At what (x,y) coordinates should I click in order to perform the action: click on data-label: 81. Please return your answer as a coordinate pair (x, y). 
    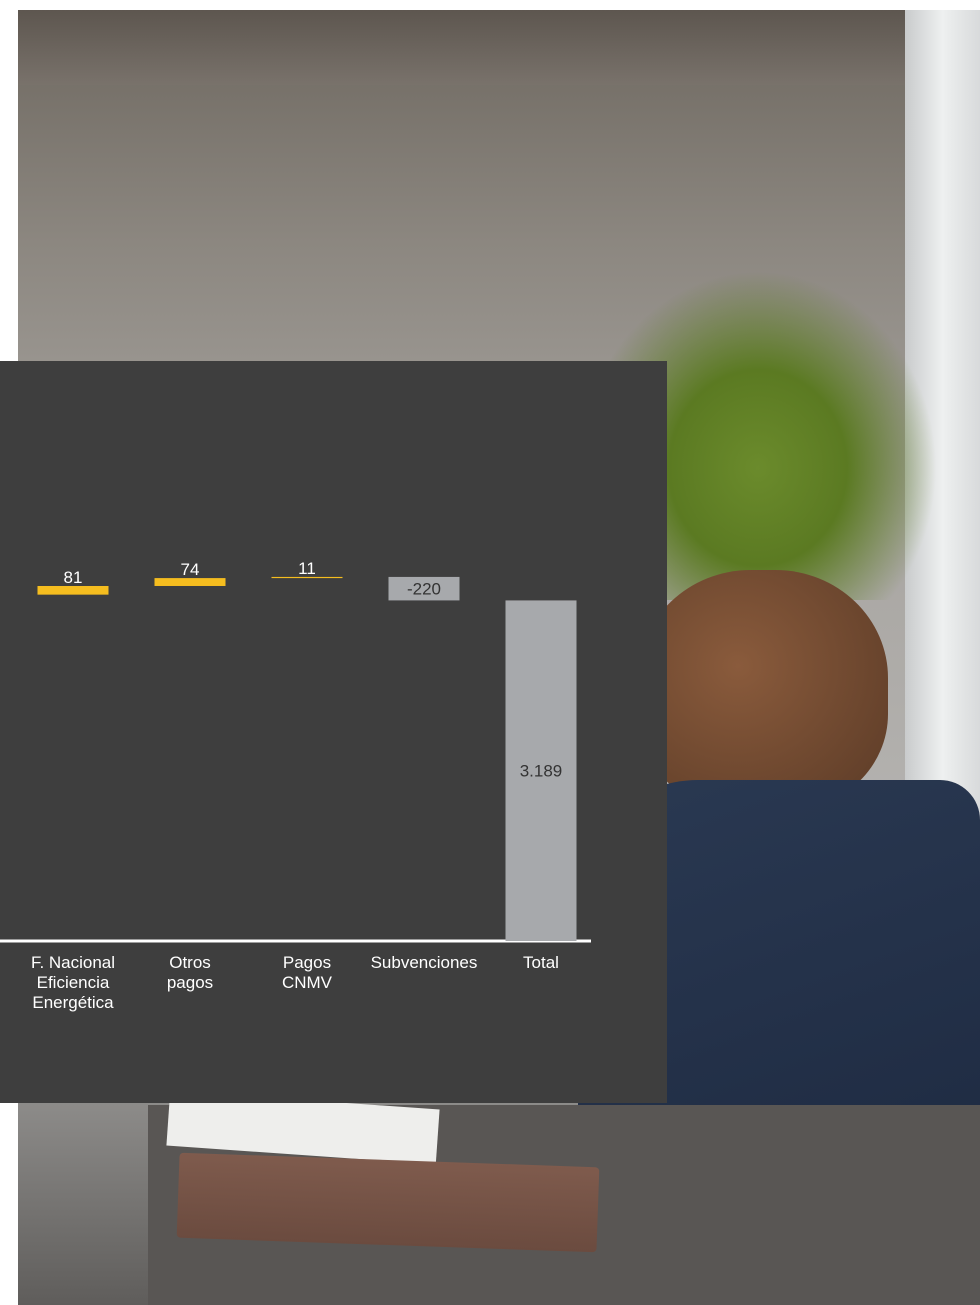
    Looking at the image, I should click on (73, 577).